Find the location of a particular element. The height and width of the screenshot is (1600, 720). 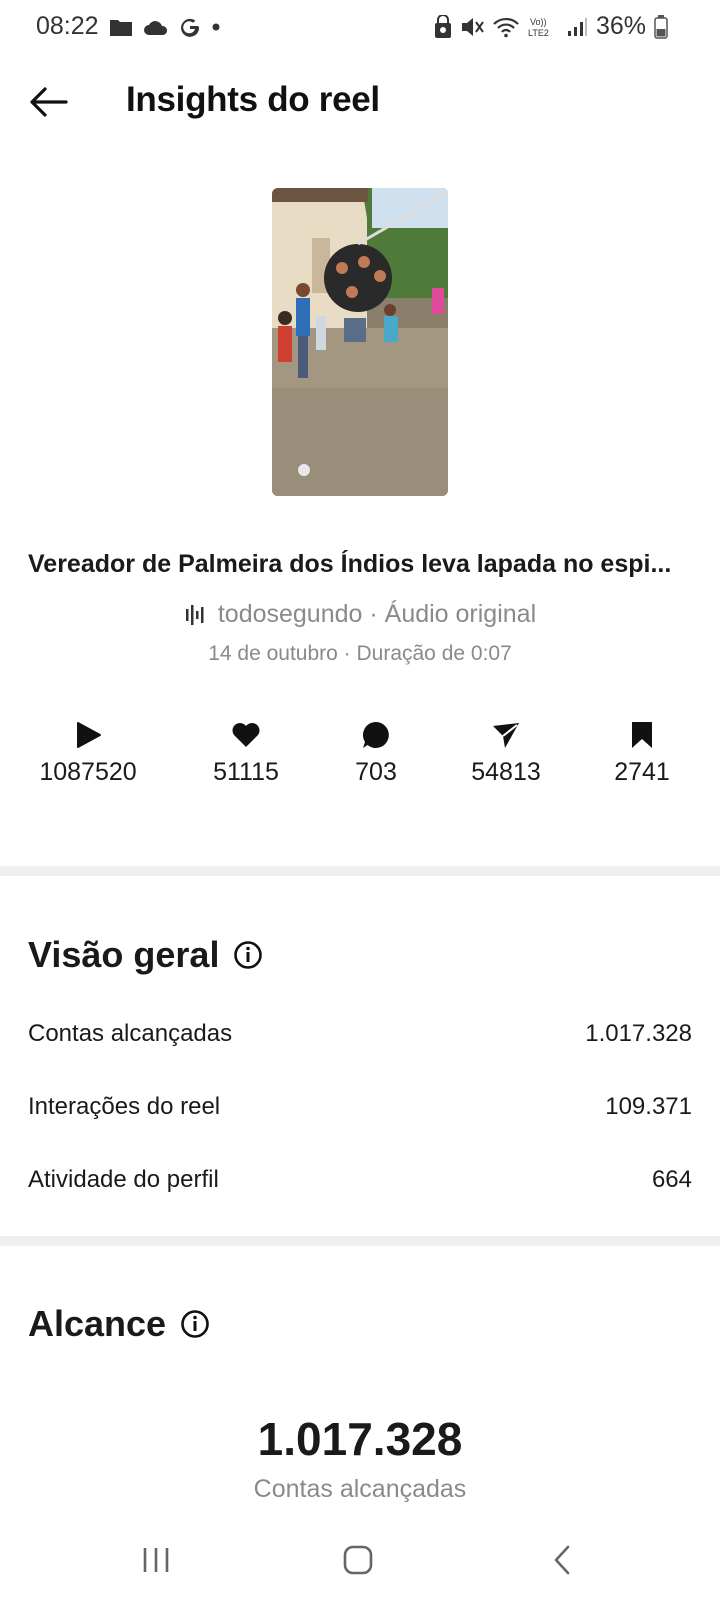

lock-recycle-icon is located at coordinates (443, 26).